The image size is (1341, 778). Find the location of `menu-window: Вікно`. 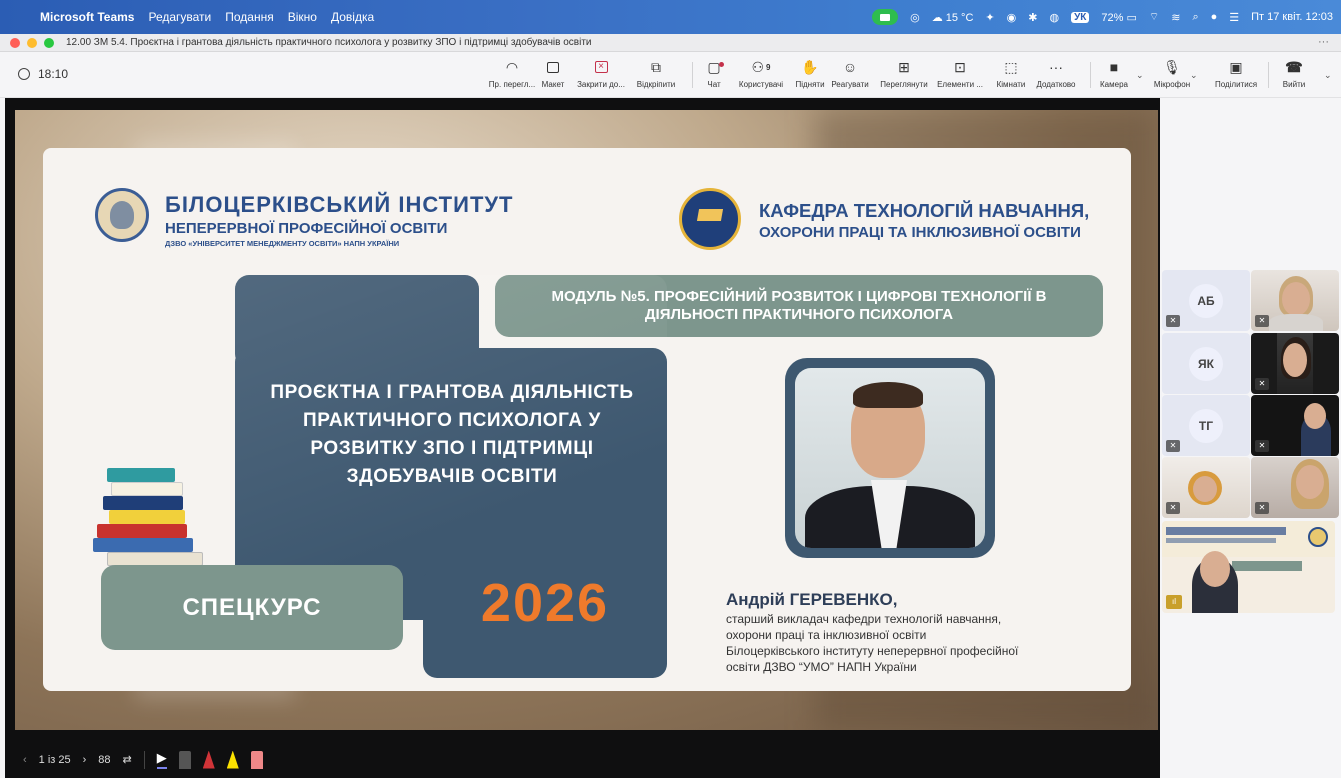

menu-window: Вікно is located at coordinates (302, 17).